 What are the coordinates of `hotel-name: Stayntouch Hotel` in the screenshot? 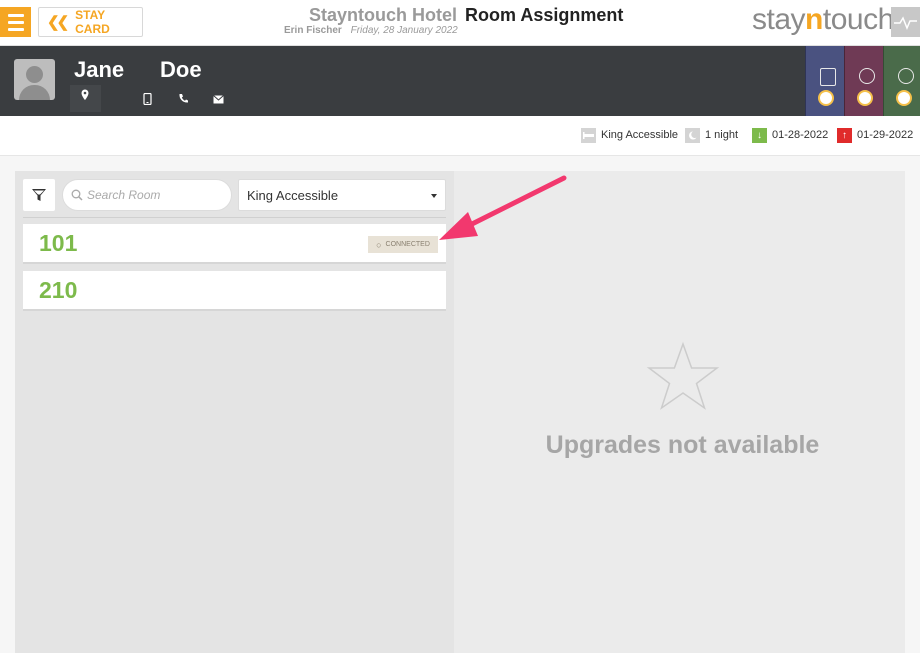 It's located at (383, 15).